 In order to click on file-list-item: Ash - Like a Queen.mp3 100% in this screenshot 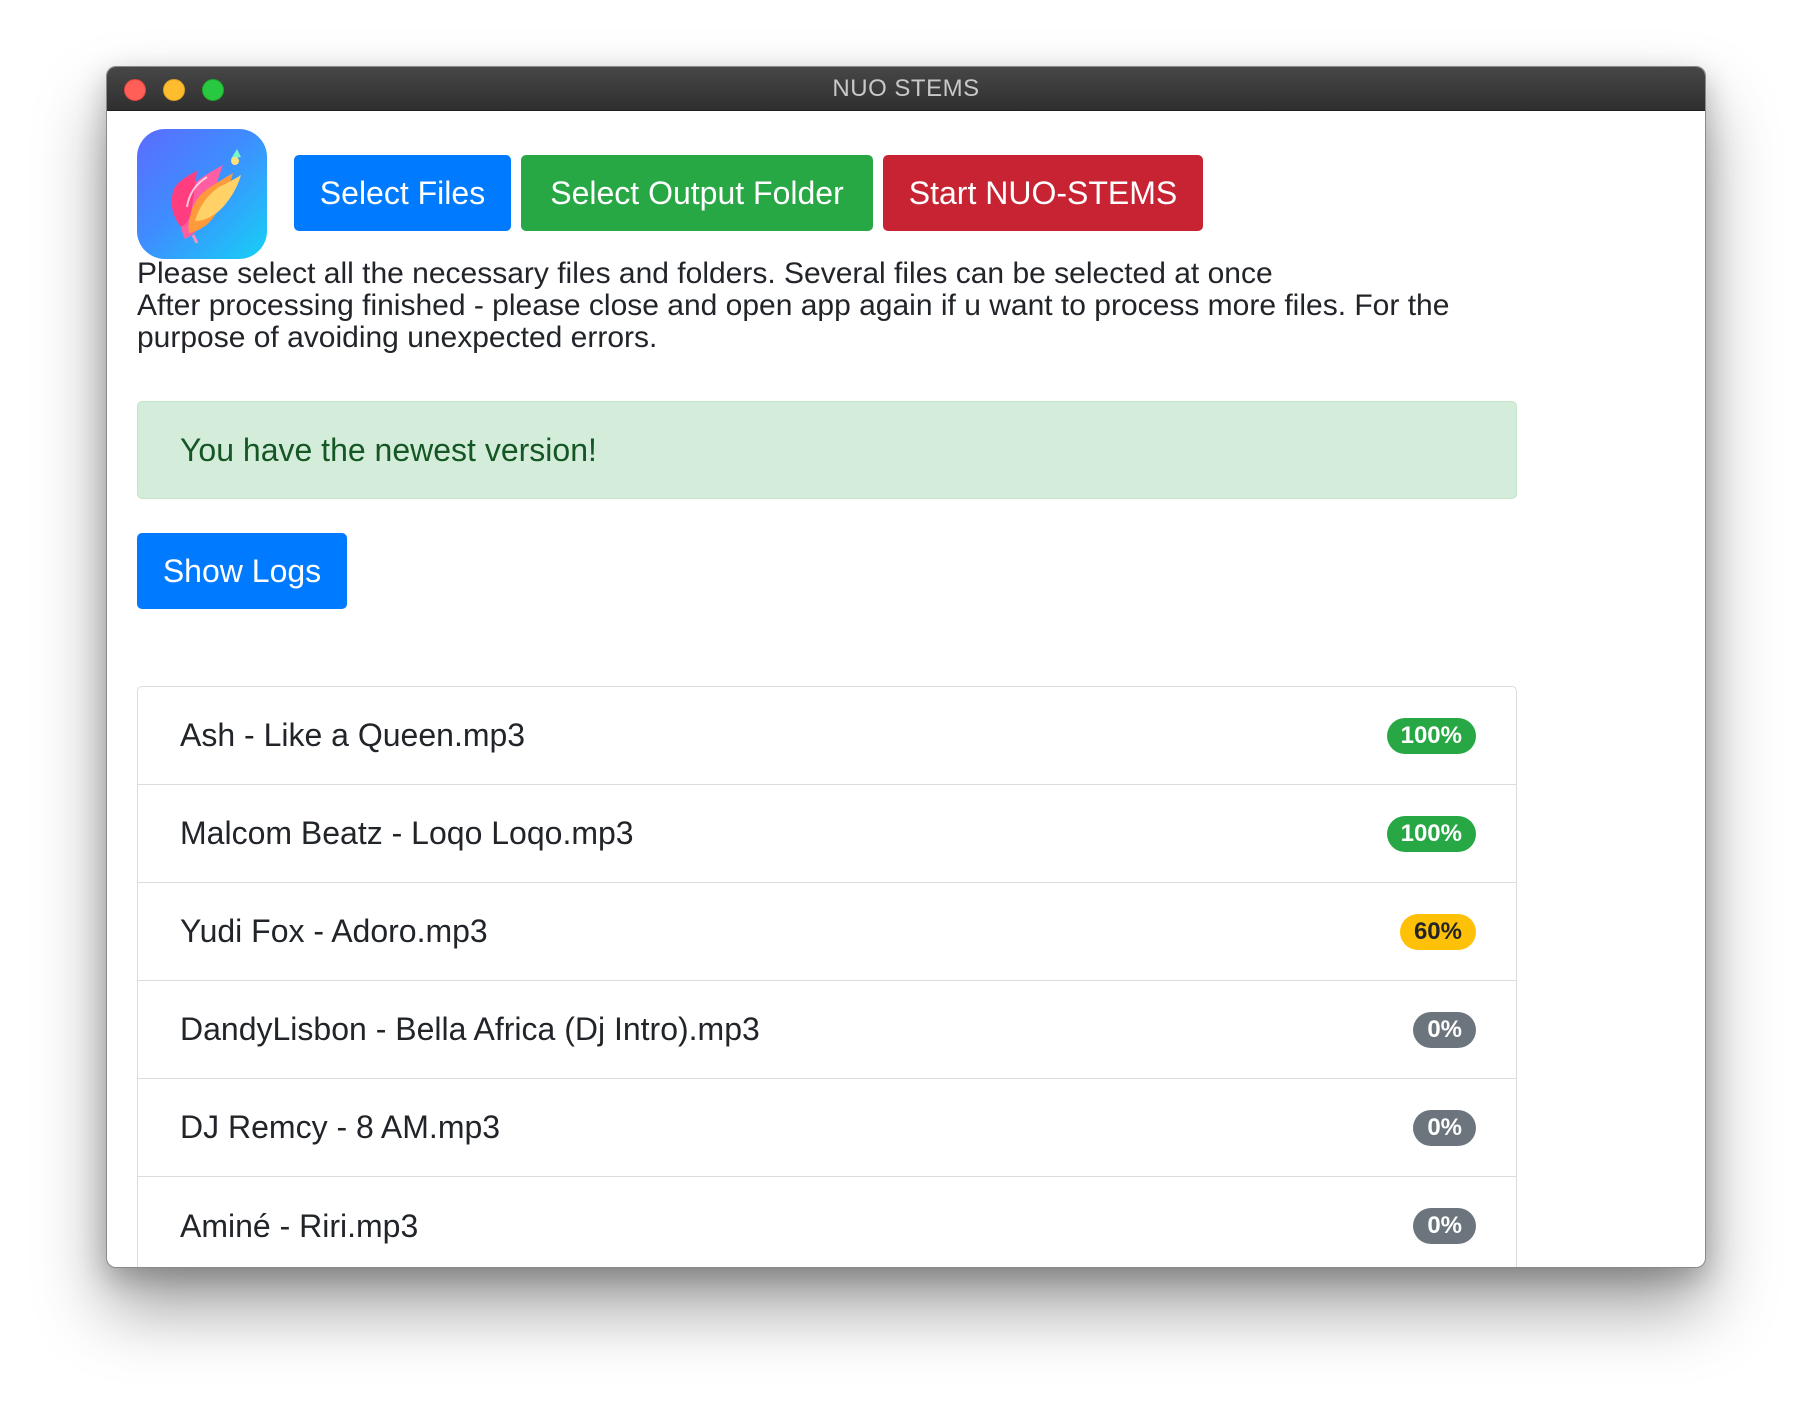, I will do `click(827, 736)`.